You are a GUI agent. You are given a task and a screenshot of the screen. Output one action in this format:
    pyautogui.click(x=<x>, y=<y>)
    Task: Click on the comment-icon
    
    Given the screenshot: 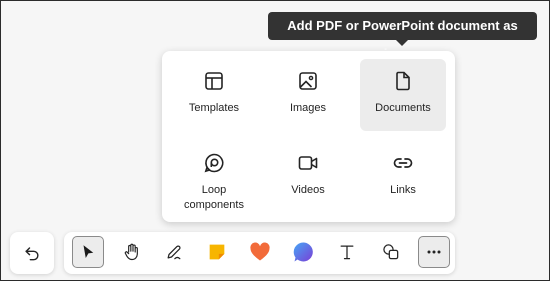 What is the action you would take?
    pyautogui.click(x=303, y=252)
    